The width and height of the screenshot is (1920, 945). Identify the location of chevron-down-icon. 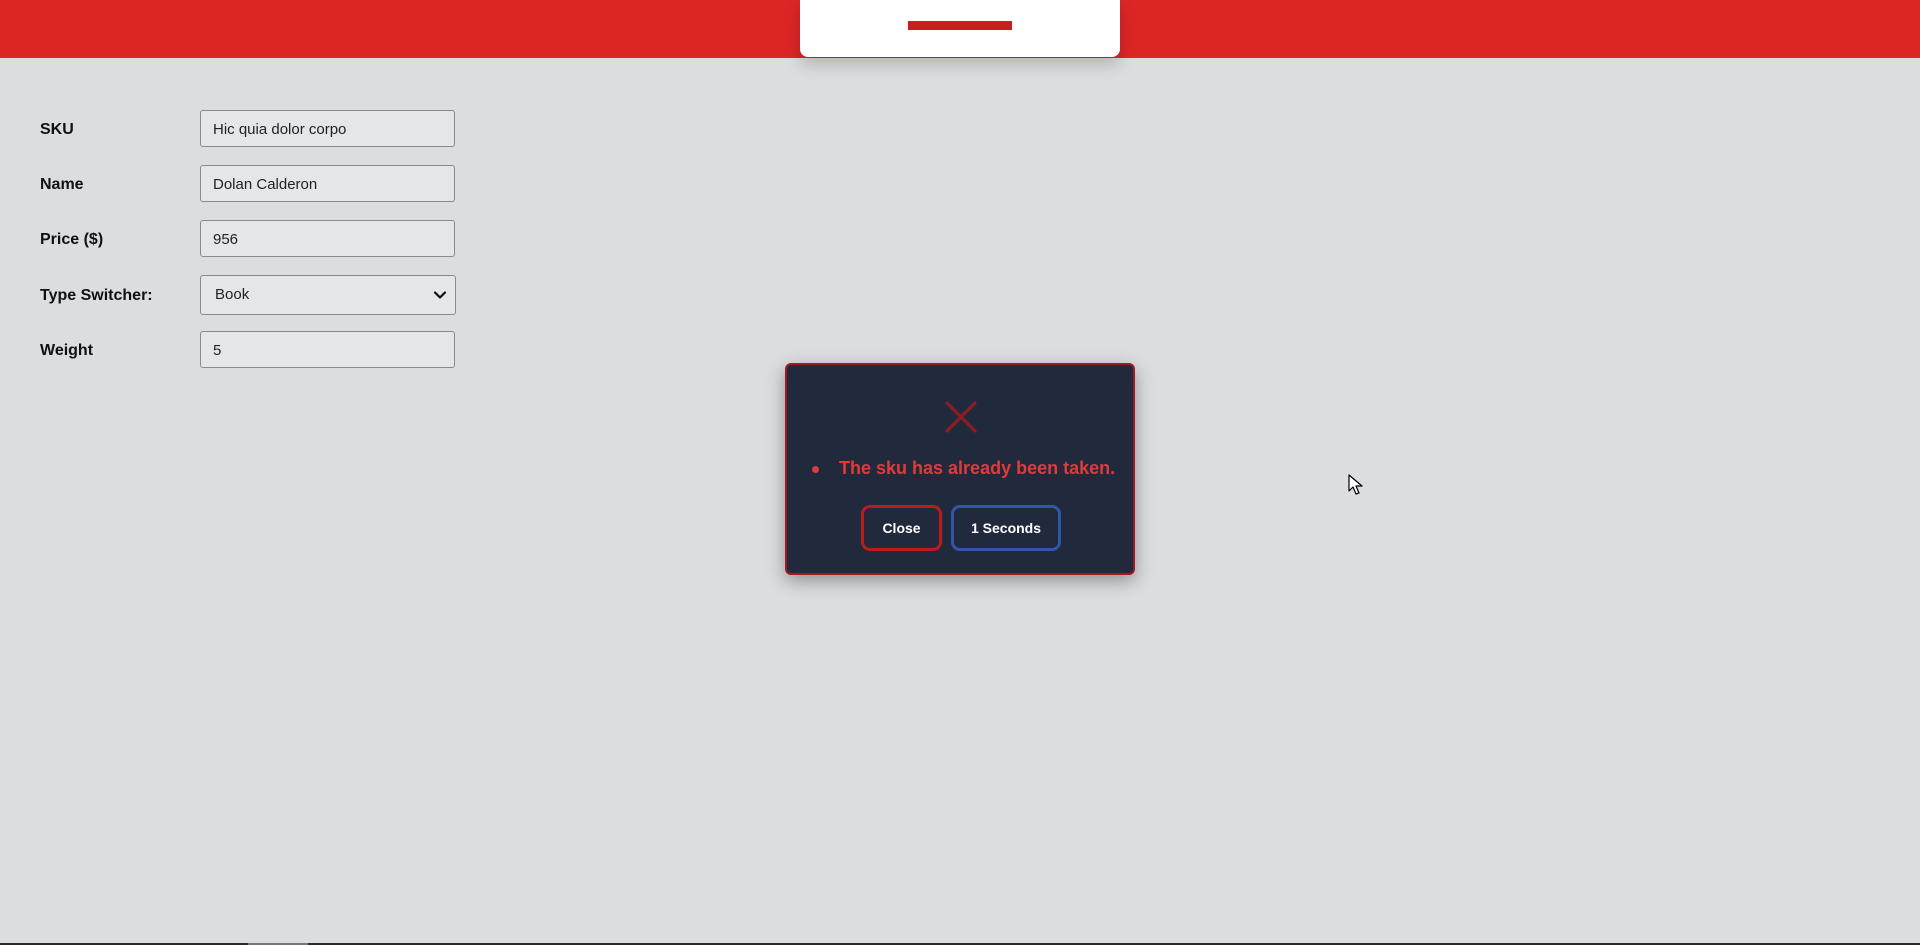
(440, 295).